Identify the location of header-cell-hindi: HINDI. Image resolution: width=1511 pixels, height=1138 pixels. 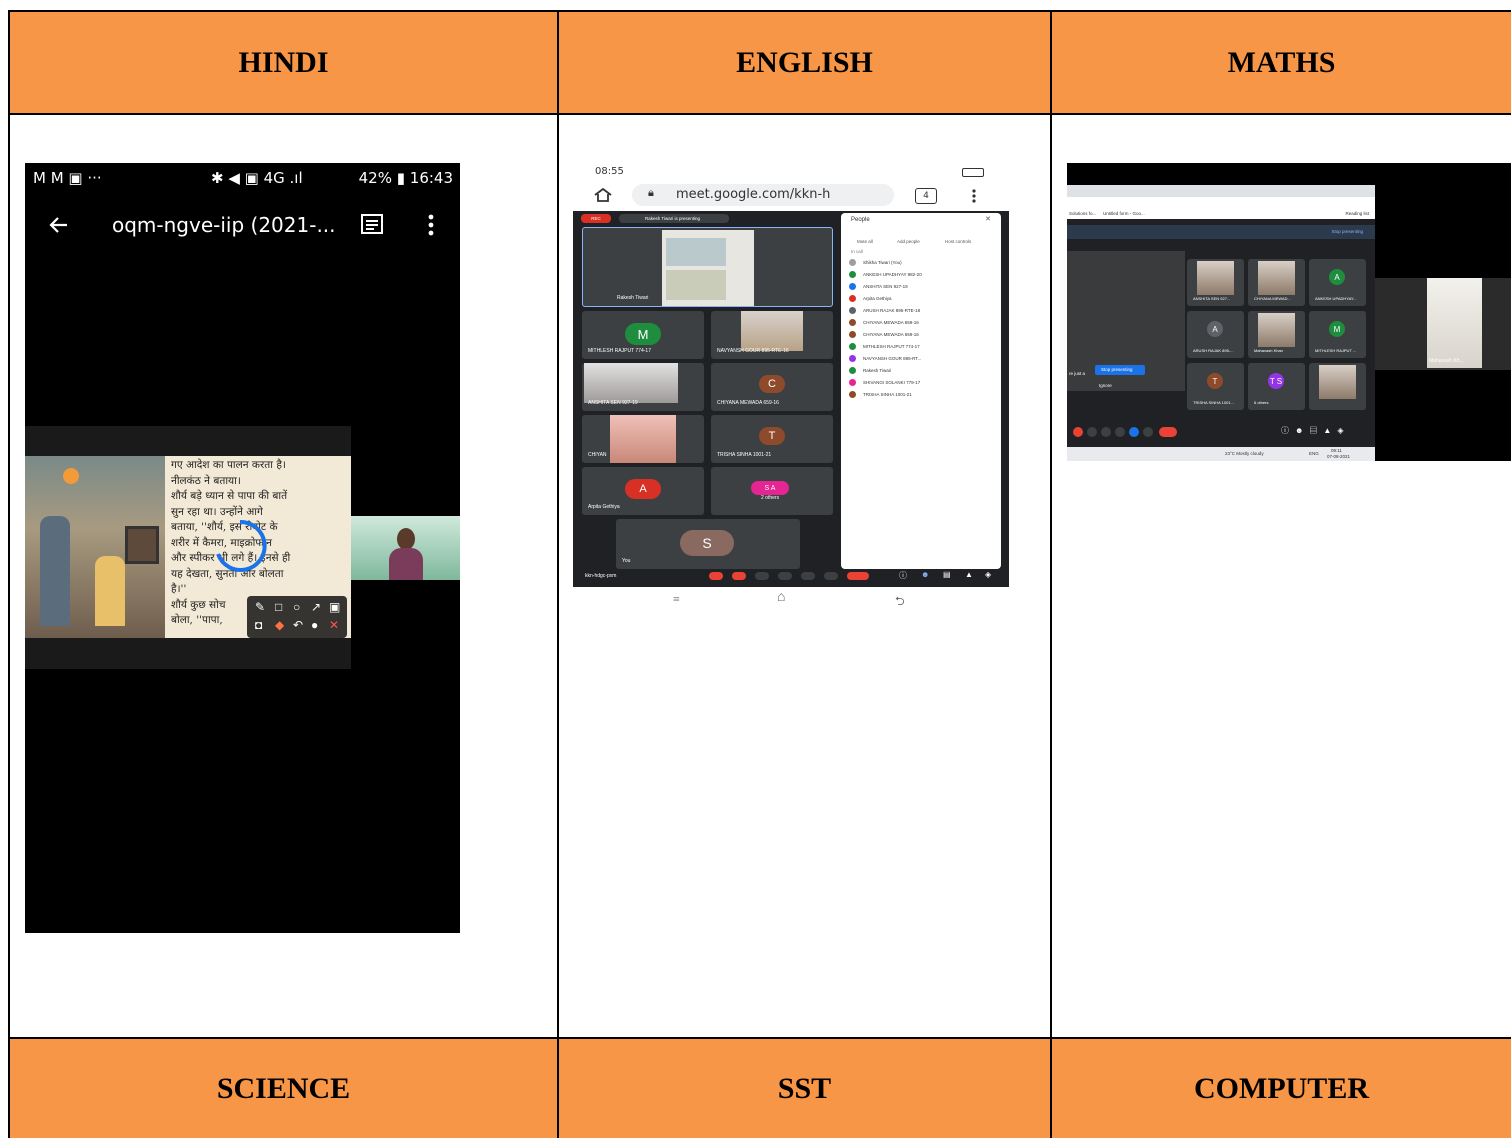
(283, 62).